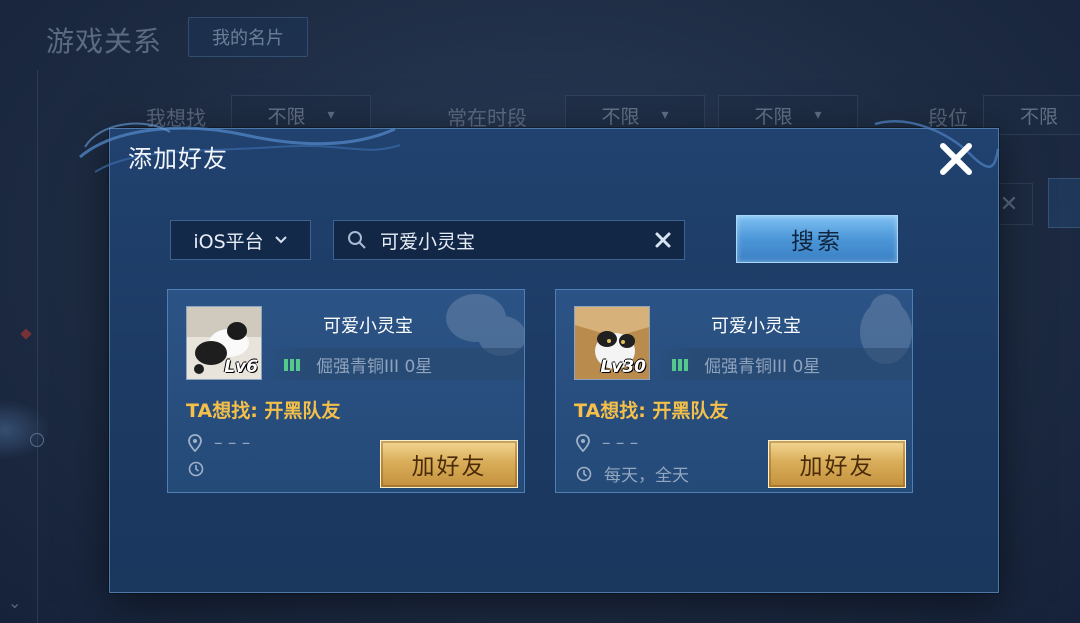 This screenshot has height=623, width=1080. I want to click on time-row: 每天，全天, so click(632, 473).